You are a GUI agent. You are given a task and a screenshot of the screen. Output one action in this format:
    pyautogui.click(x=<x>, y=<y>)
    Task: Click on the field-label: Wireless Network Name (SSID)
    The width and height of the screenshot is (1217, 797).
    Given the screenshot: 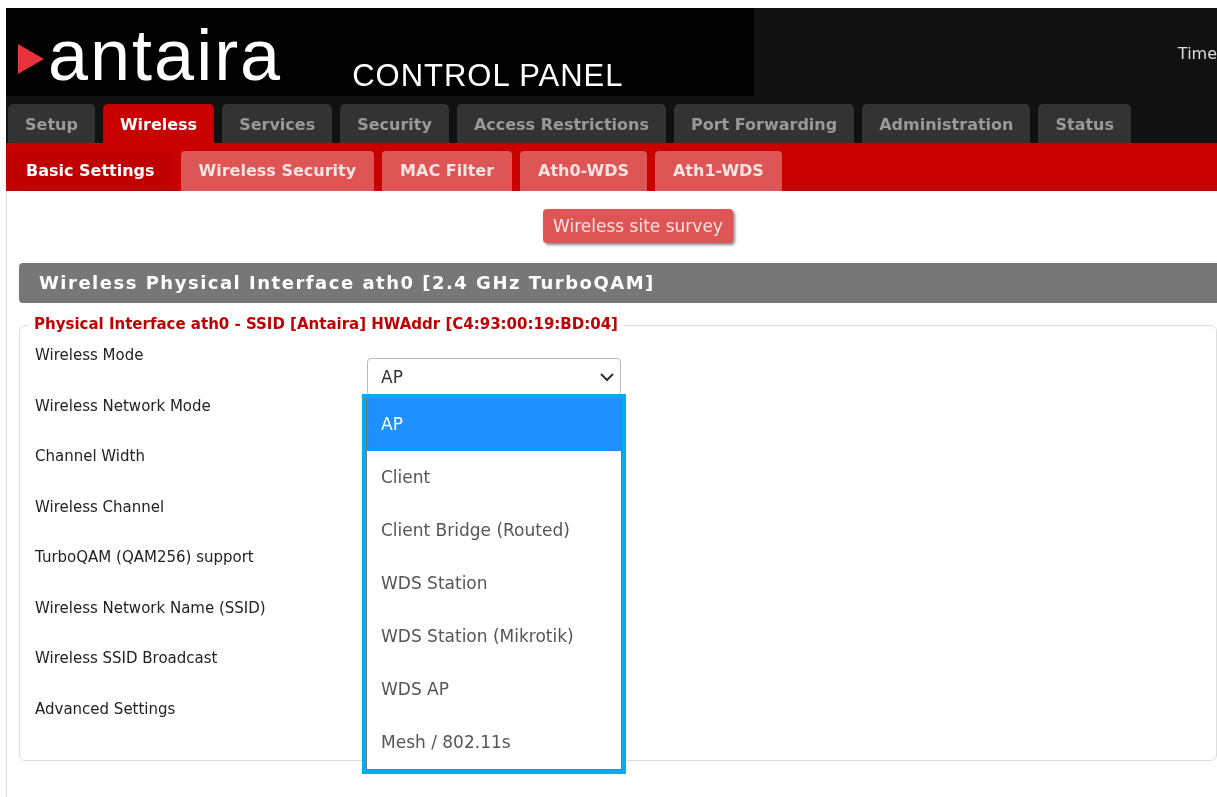 What is the action you would take?
    pyautogui.click(x=150, y=608)
    